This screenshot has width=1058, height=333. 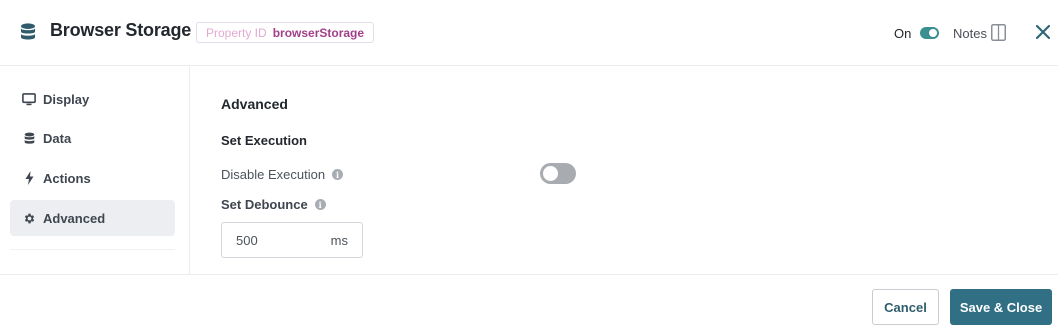 I want to click on page-title: Browser Storage, so click(x=121, y=30).